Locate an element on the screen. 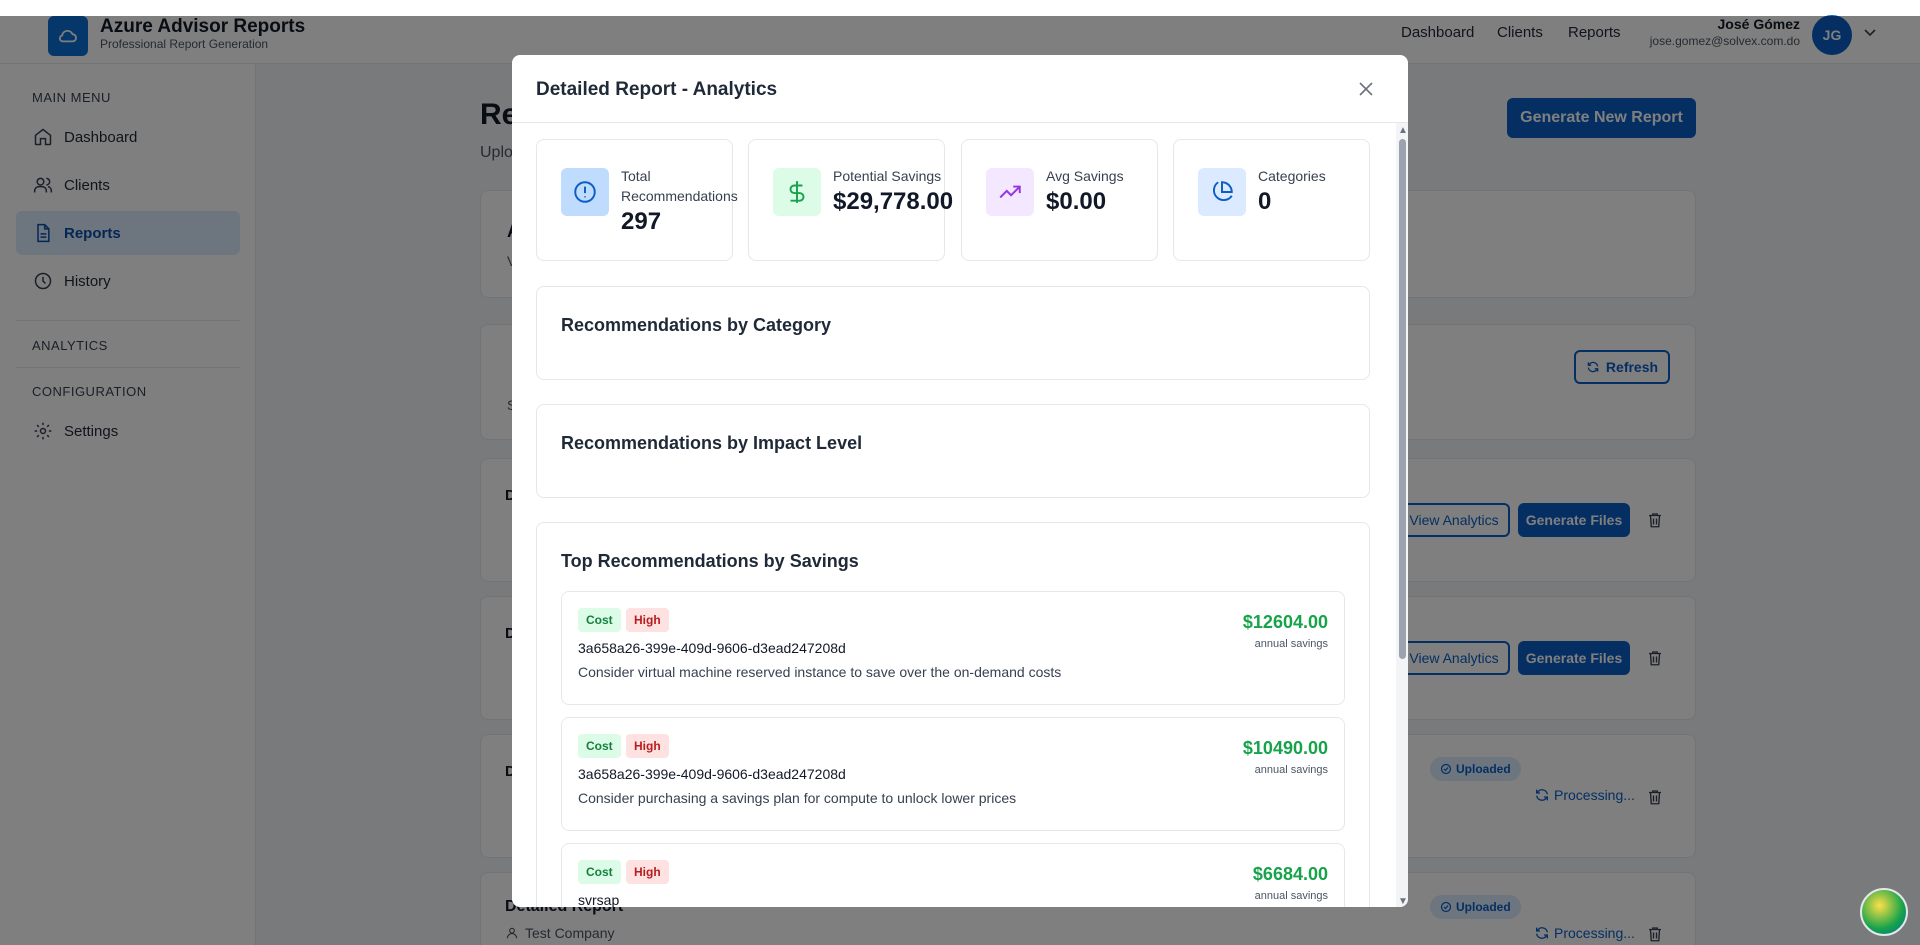 This screenshot has height=945, width=1920. close-icon is located at coordinates (1366, 89).